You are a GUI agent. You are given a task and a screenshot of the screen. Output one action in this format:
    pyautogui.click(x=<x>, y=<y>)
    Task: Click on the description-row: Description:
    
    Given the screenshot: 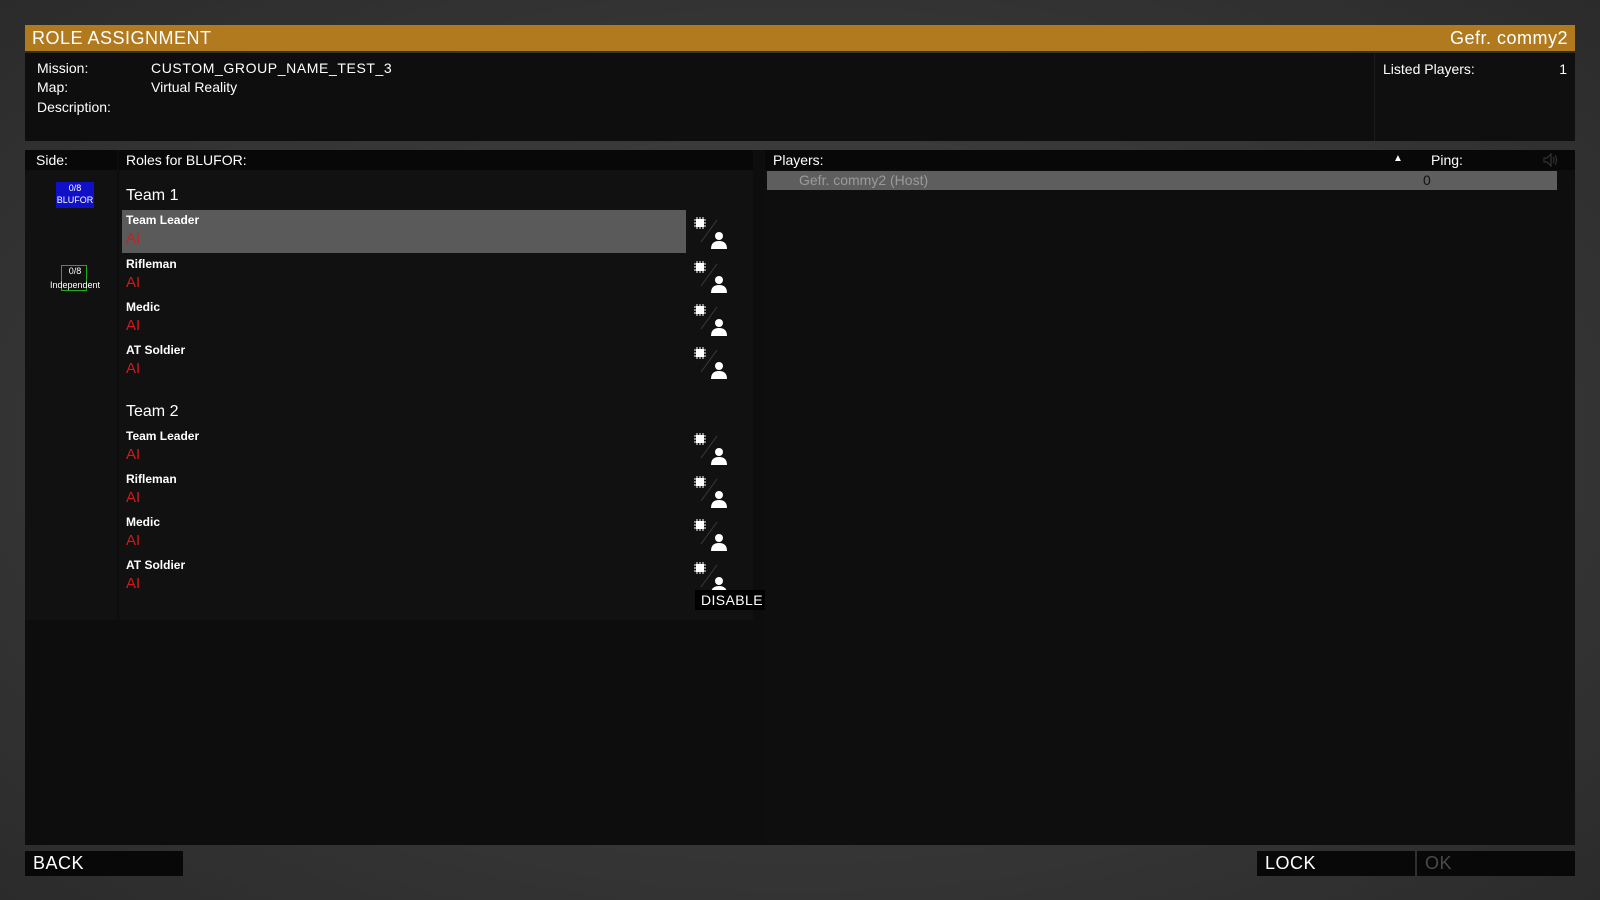 What is the action you would take?
    pyautogui.click(x=94, y=107)
    